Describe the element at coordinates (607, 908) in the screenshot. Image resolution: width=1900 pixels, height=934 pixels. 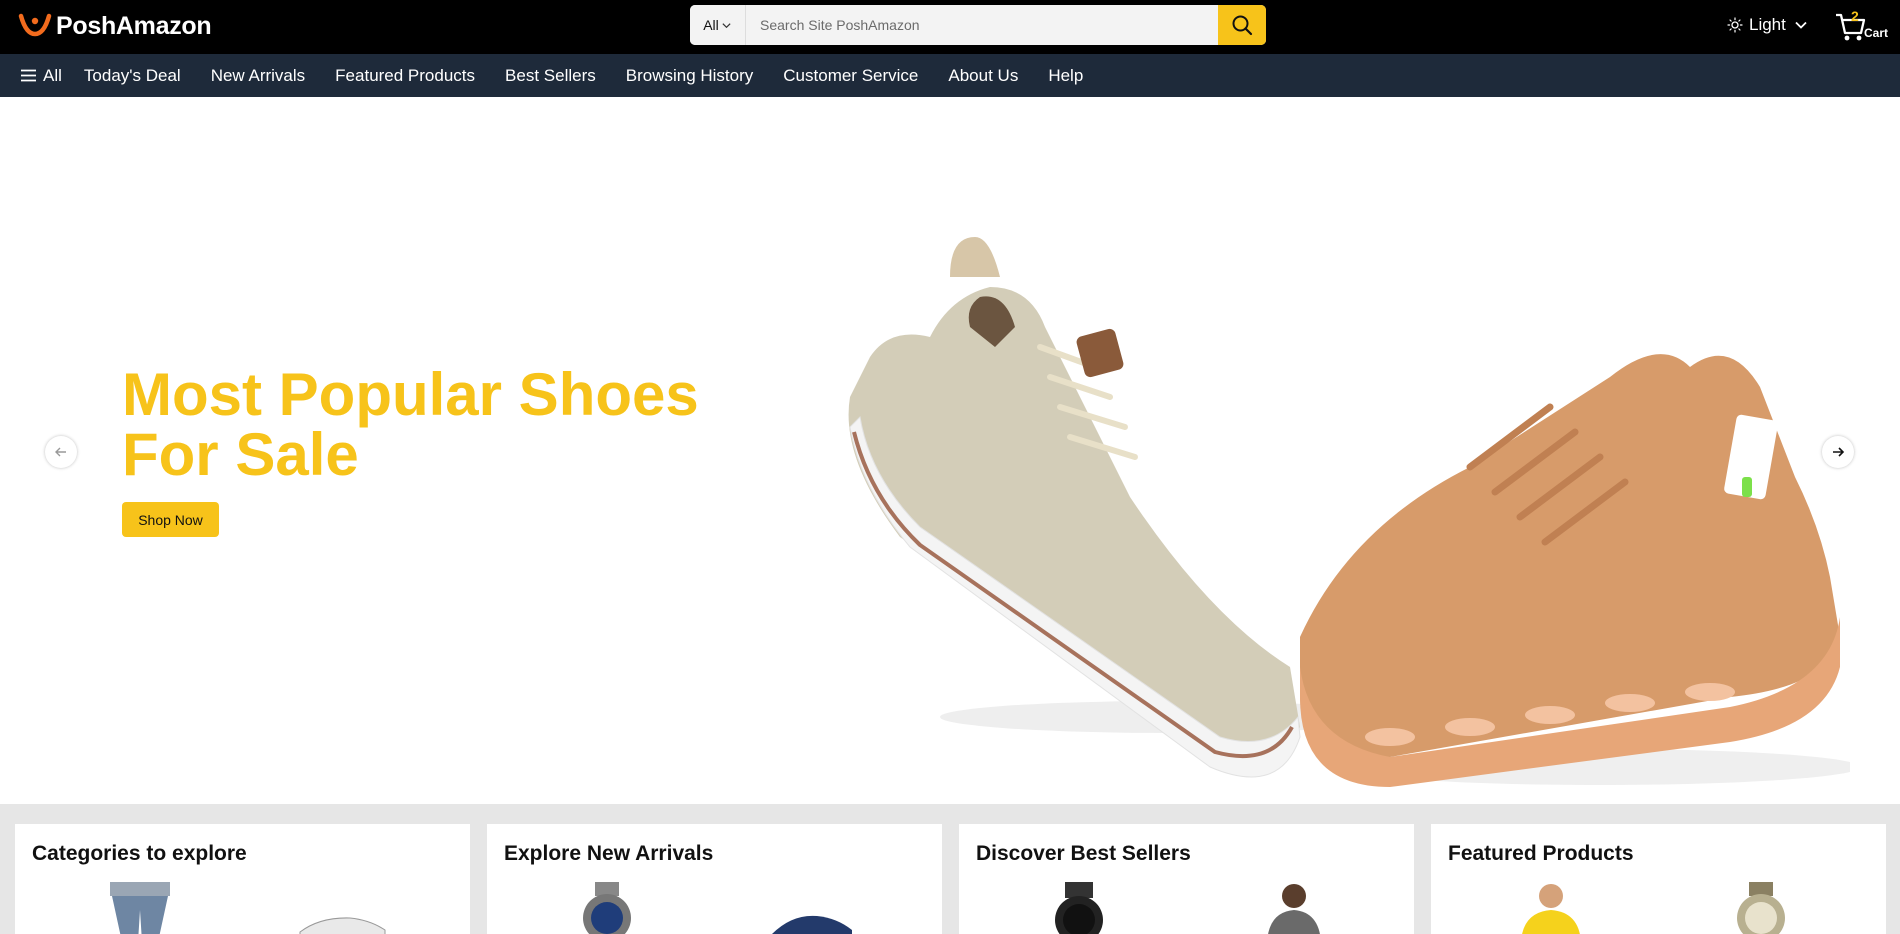
I see `watch-thumbnail` at that location.